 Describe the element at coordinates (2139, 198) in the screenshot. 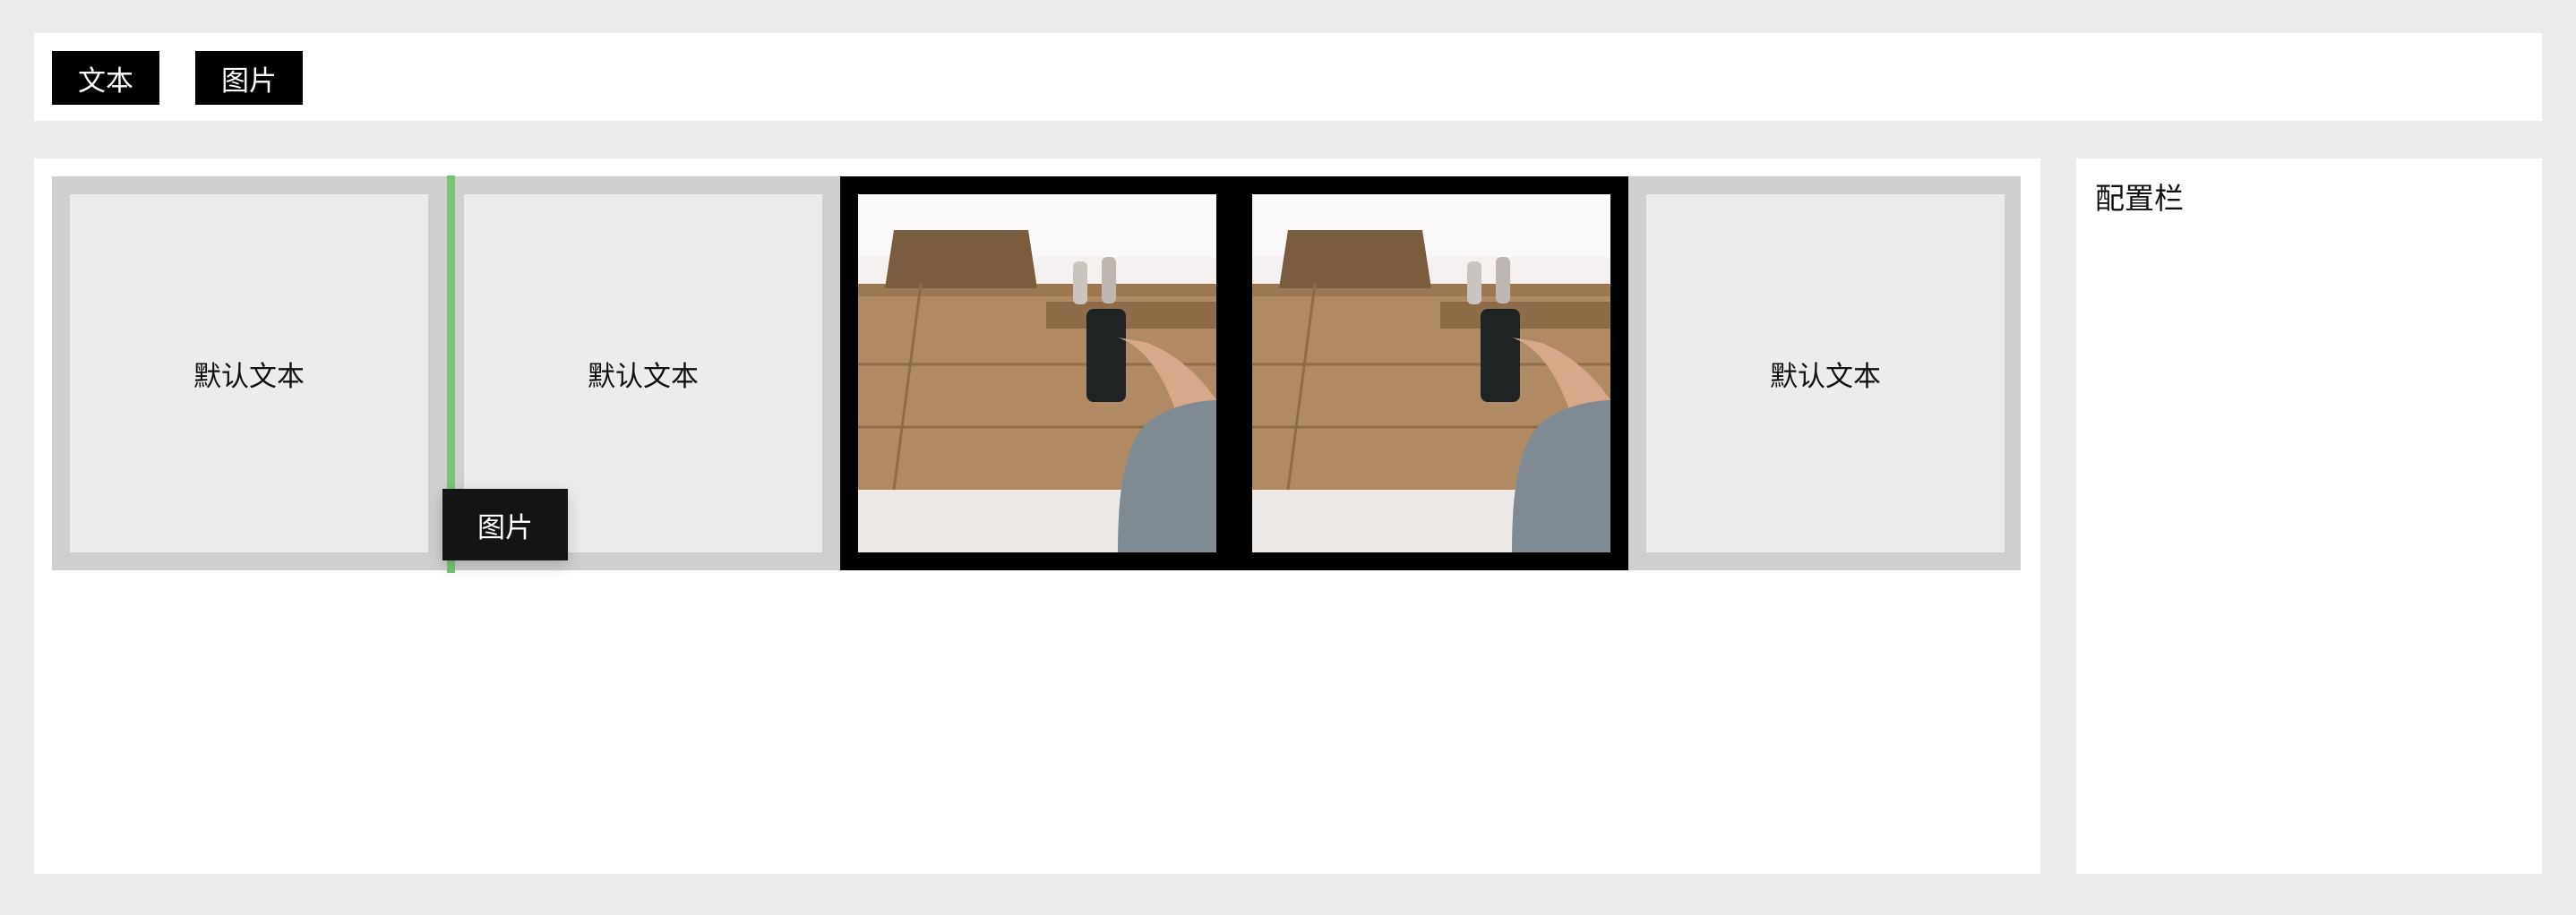

I see `config-panel-title: 配置栏` at that location.